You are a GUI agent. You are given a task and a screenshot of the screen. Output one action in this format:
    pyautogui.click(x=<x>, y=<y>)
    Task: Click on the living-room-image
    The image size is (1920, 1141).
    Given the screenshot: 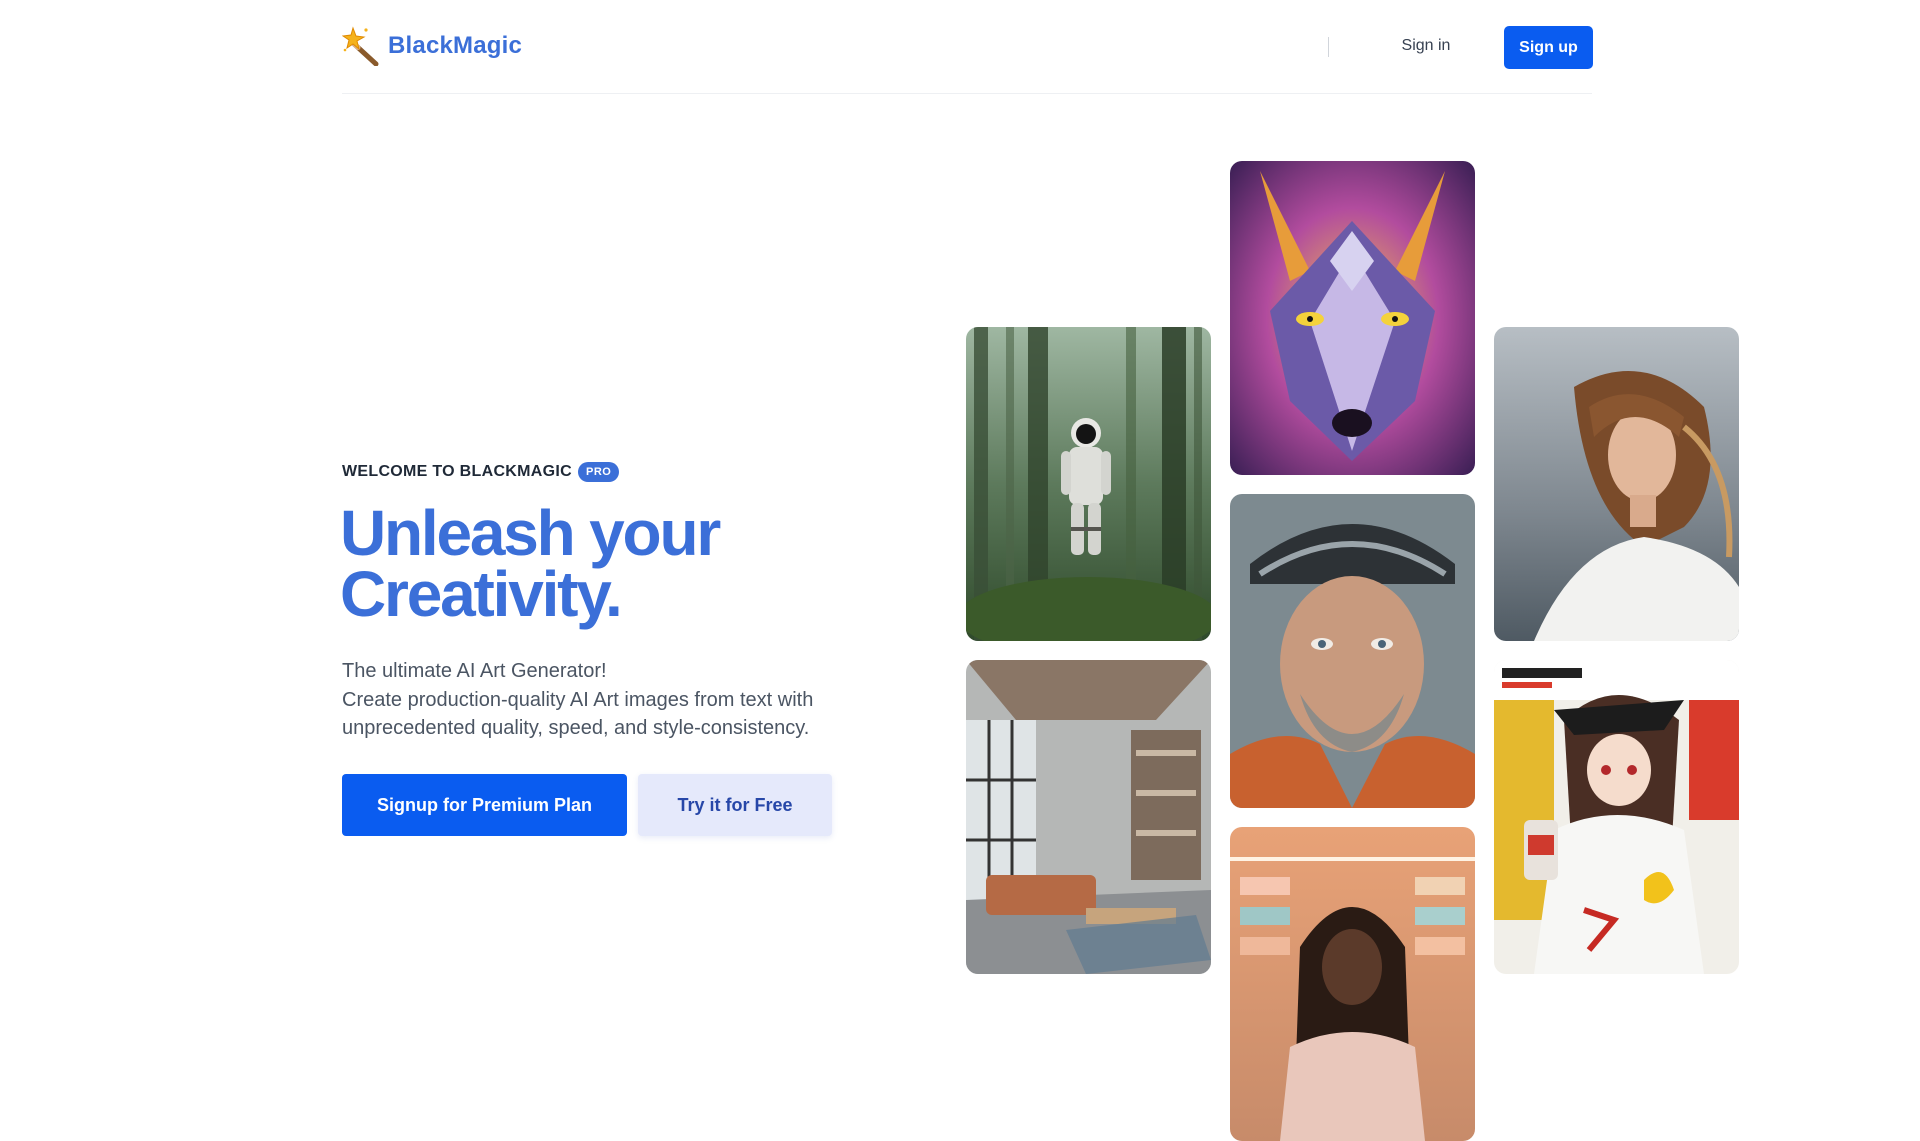 What is the action you would take?
    pyautogui.click(x=1088, y=817)
    